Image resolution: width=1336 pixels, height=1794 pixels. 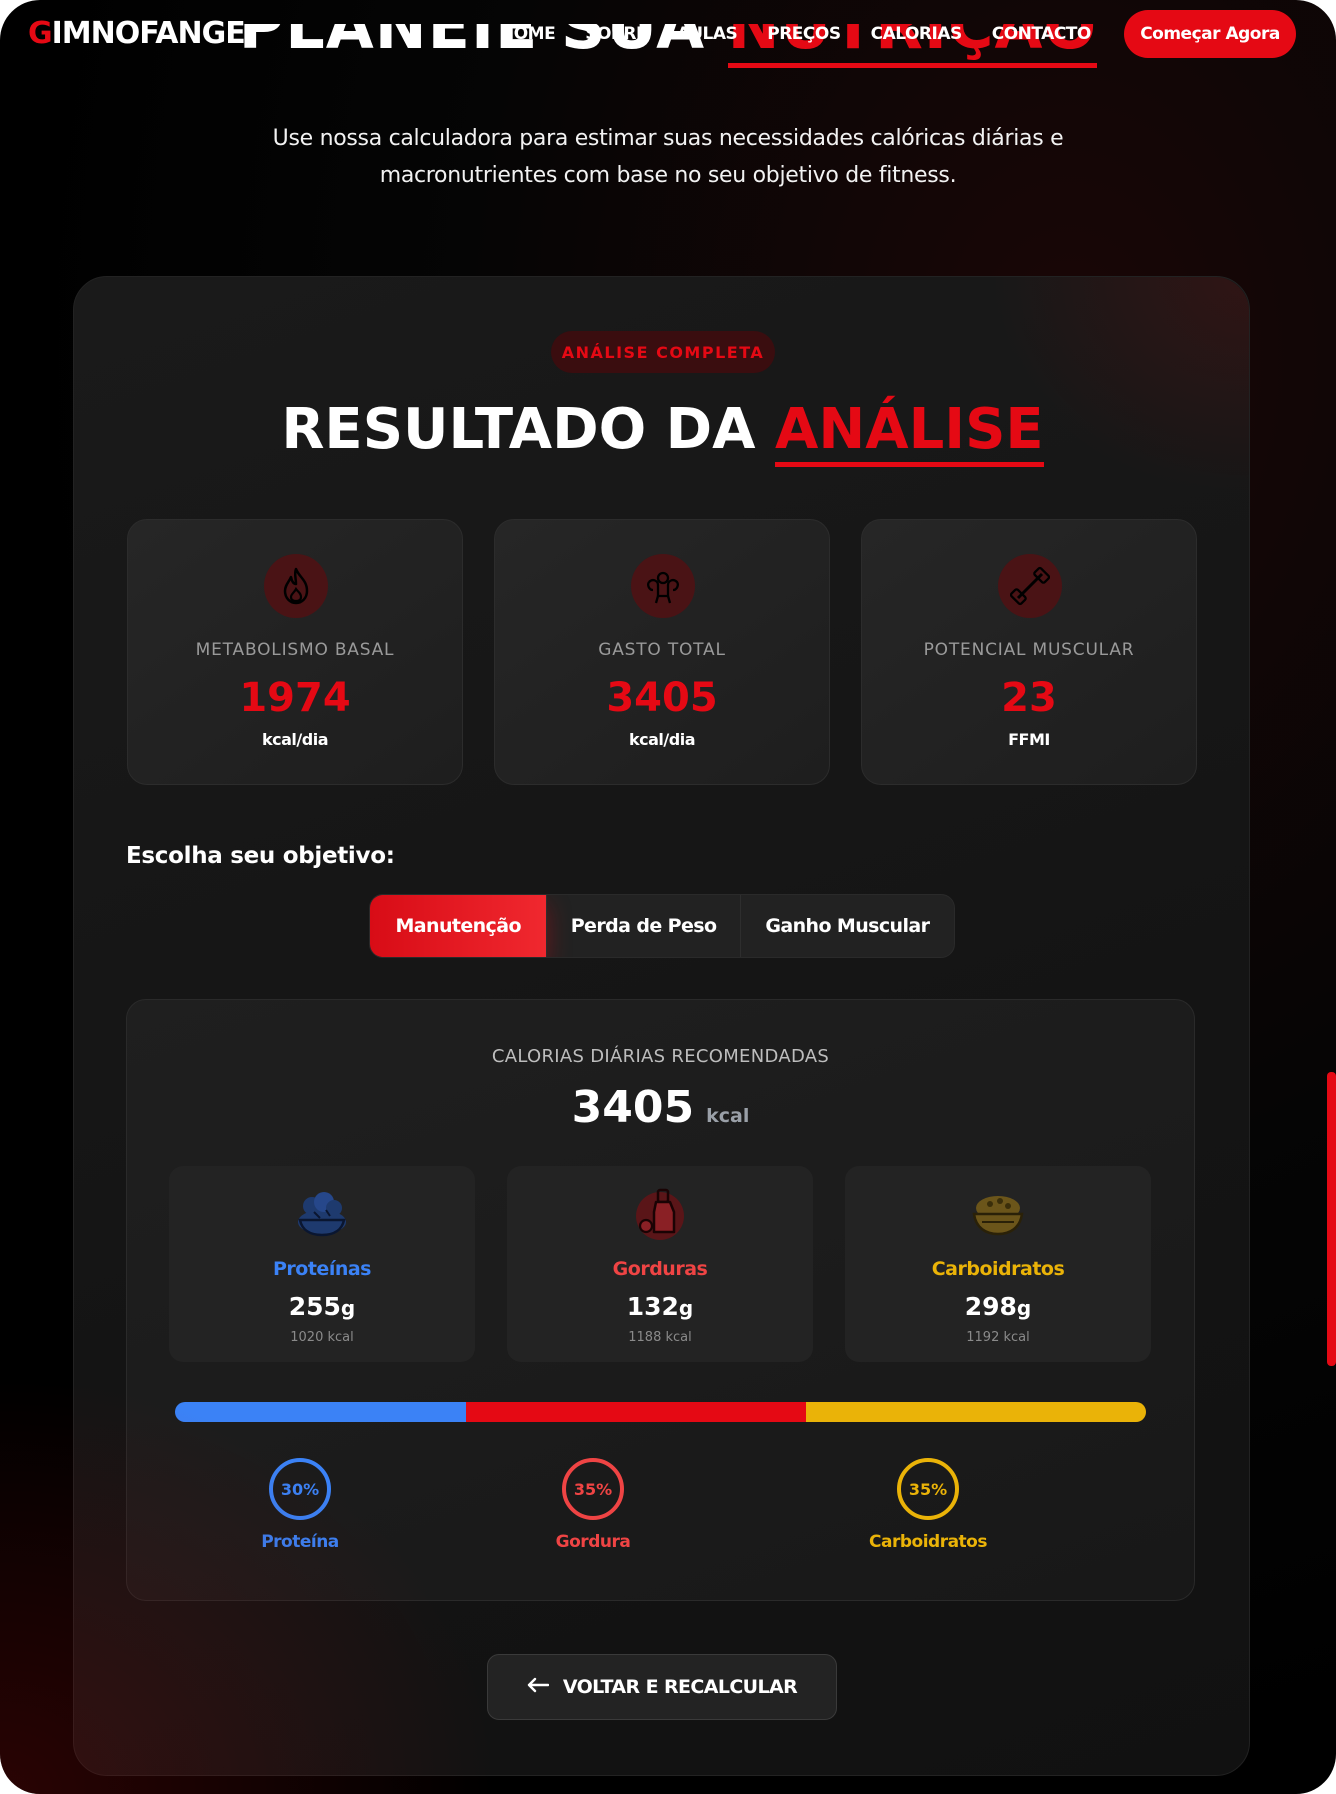 I want to click on scrollbar-thumb, so click(x=1331, y=1219).